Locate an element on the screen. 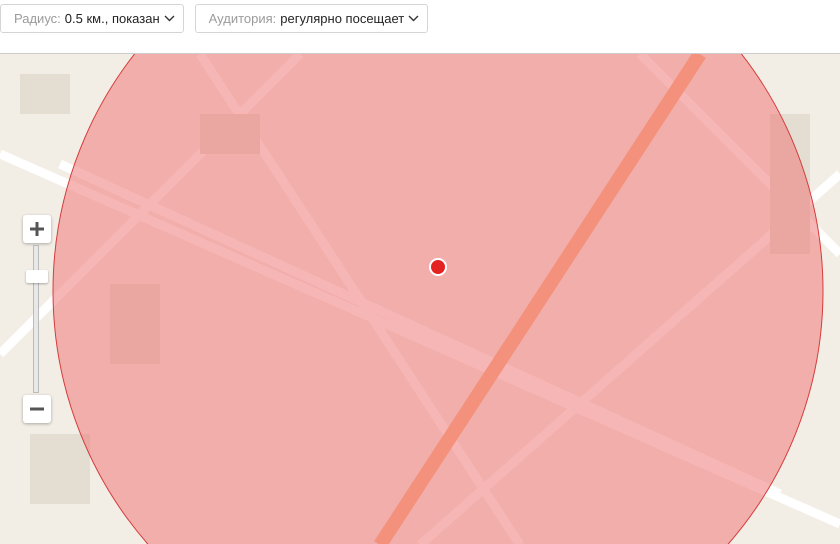  minus-icon is located at coordinates (37, 409).